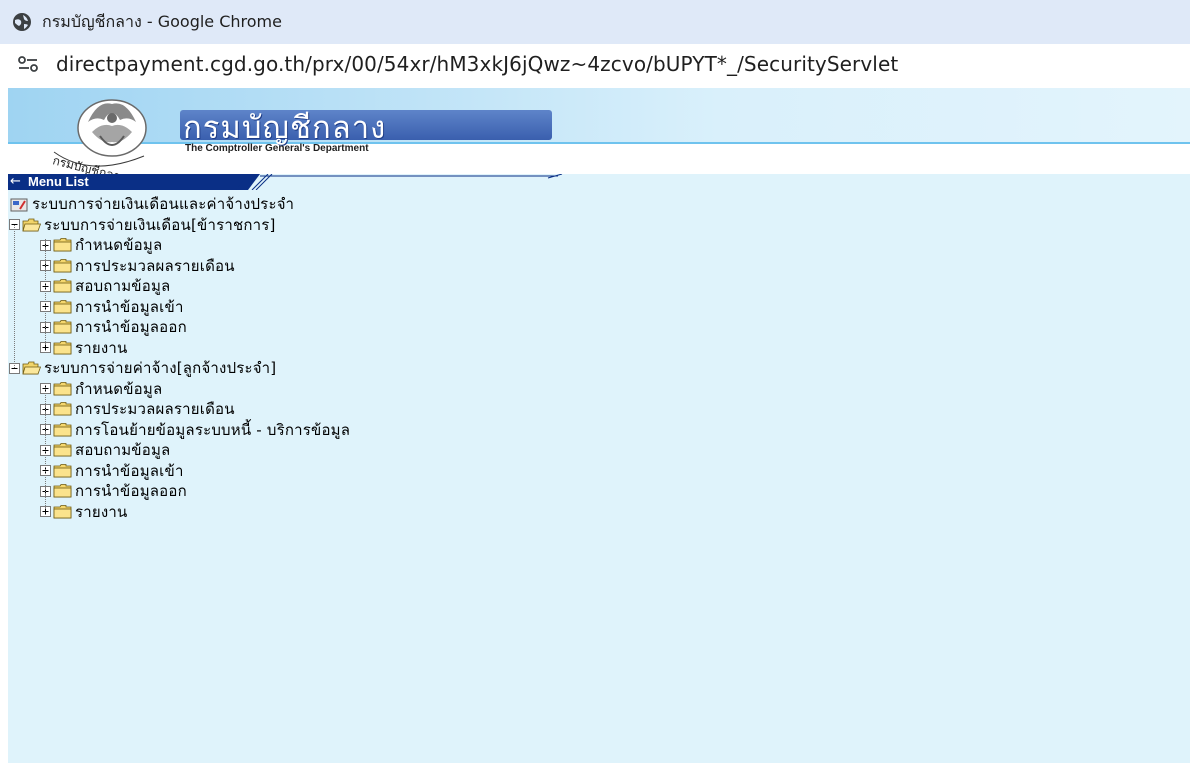 This screenshot has height=763, width=1190. I want to click on tree-item: การโอนย้ายข้อมูลระบบหนี้ - บริการข้อมูล, so click(195, 430).